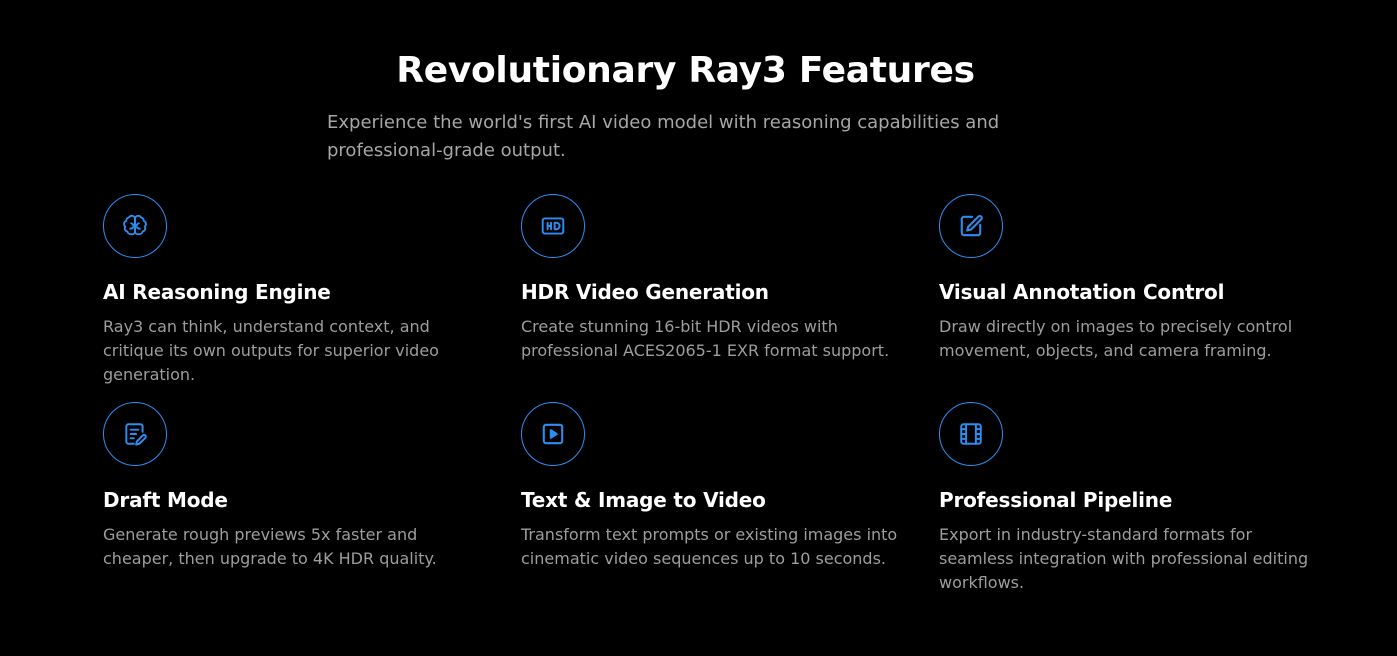 This screenshot has width=1397, height=656. I want to click on feature-title: AI Reasoning Engine, so click(217, 292).